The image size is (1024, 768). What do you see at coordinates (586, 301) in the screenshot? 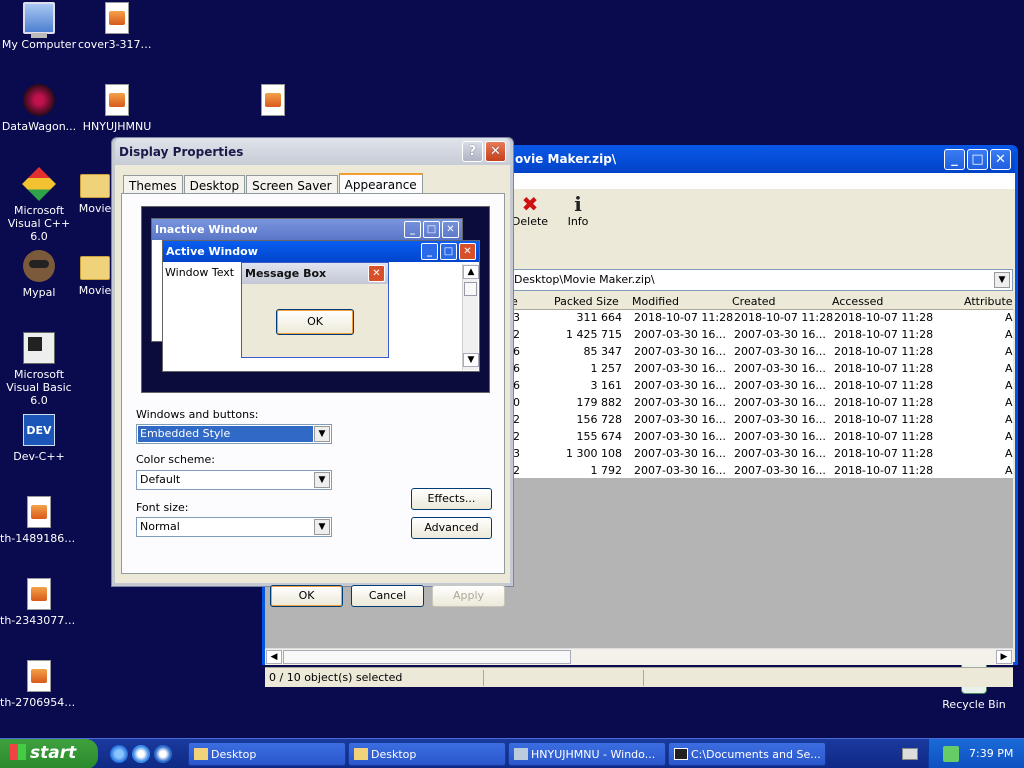
I see `column-header-packed-size: Packed Size` at bounding box center [586, 301].